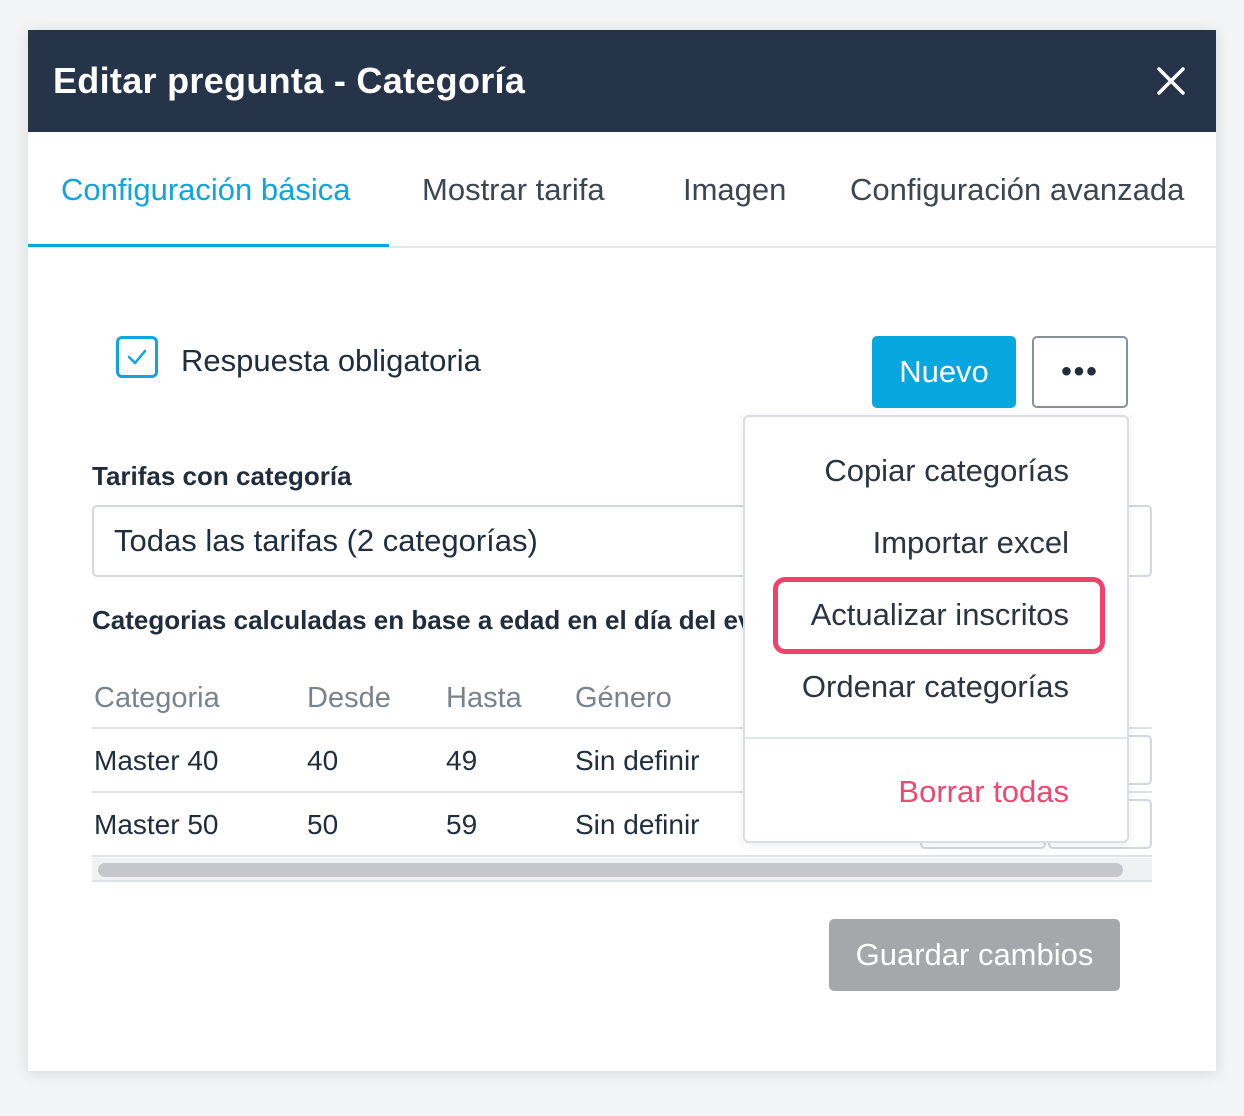 This screenshot has height=1116, width=1244. What do you see at coordinates (206, 190) in the screenshot?
I see `tab-basic-config: Configuración básica` at bounding box center [206, 190].